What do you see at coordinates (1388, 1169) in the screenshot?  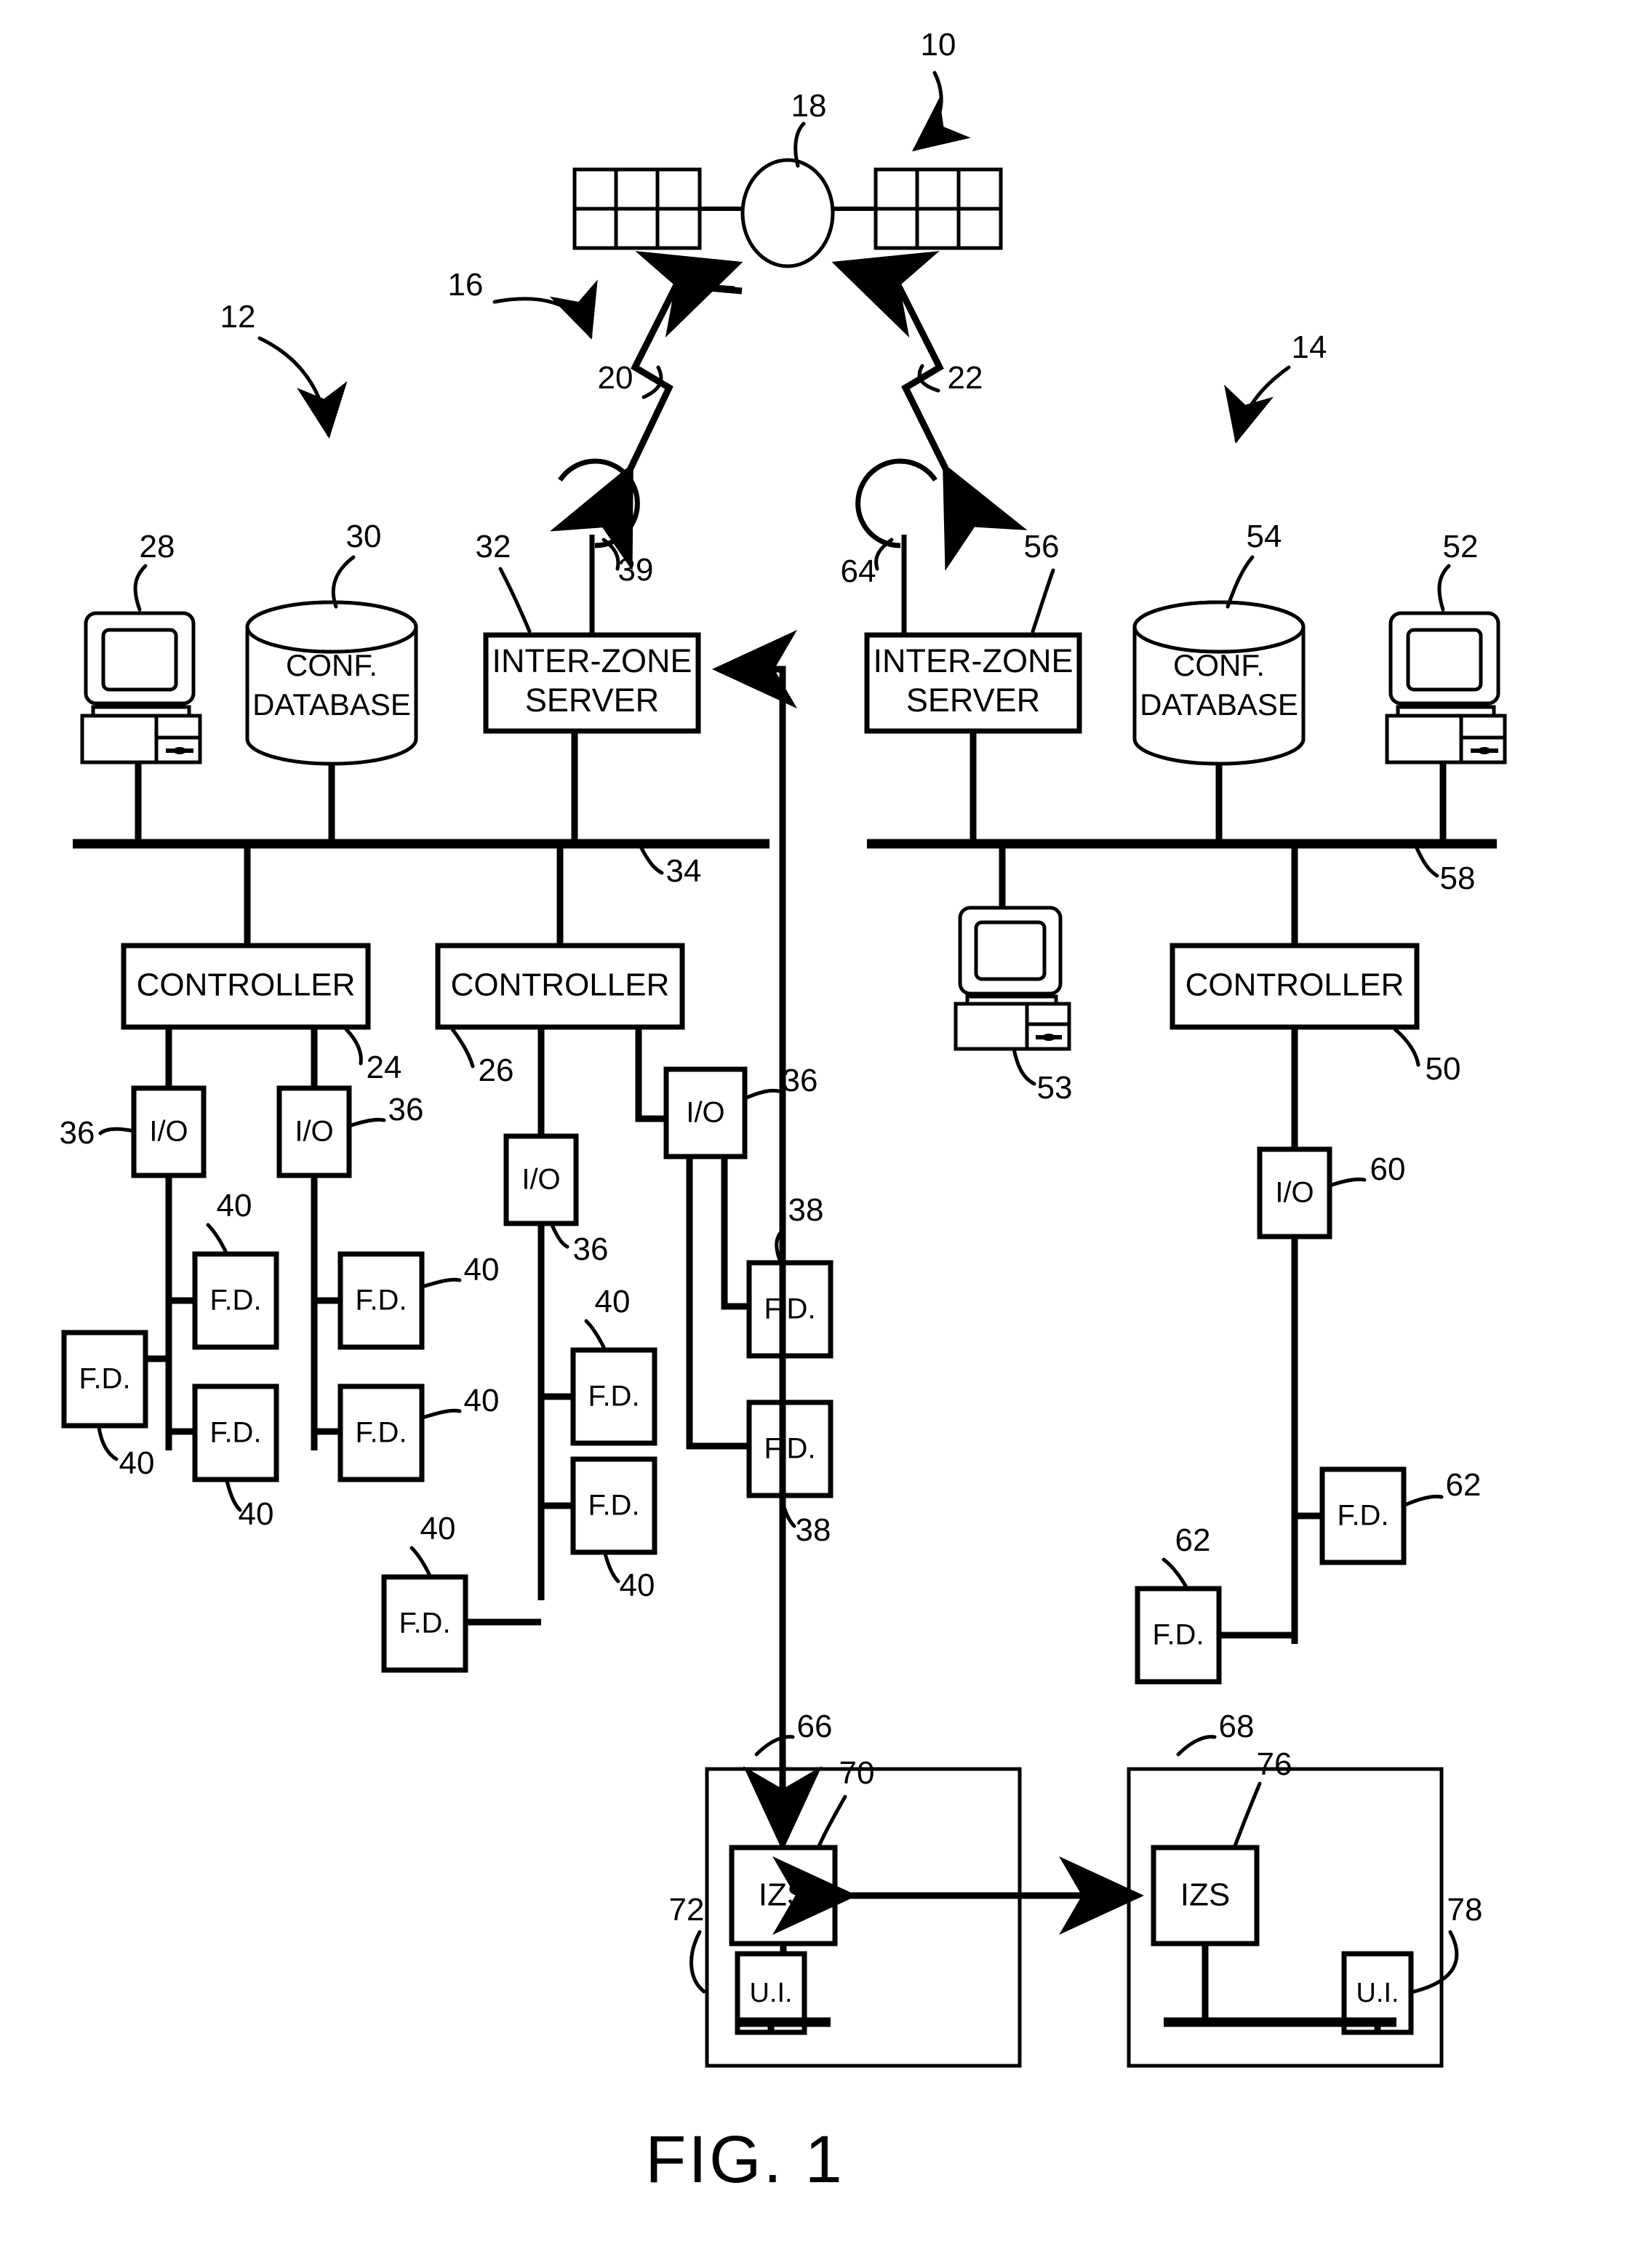 I see `ref-60: 60` at bounding box center [1388, 1169].